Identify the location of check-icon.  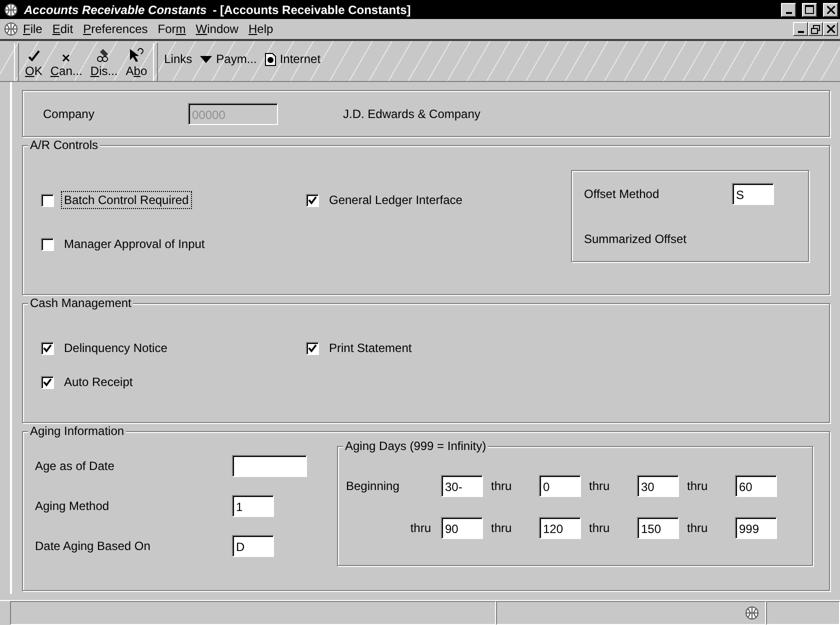
(33, 56).